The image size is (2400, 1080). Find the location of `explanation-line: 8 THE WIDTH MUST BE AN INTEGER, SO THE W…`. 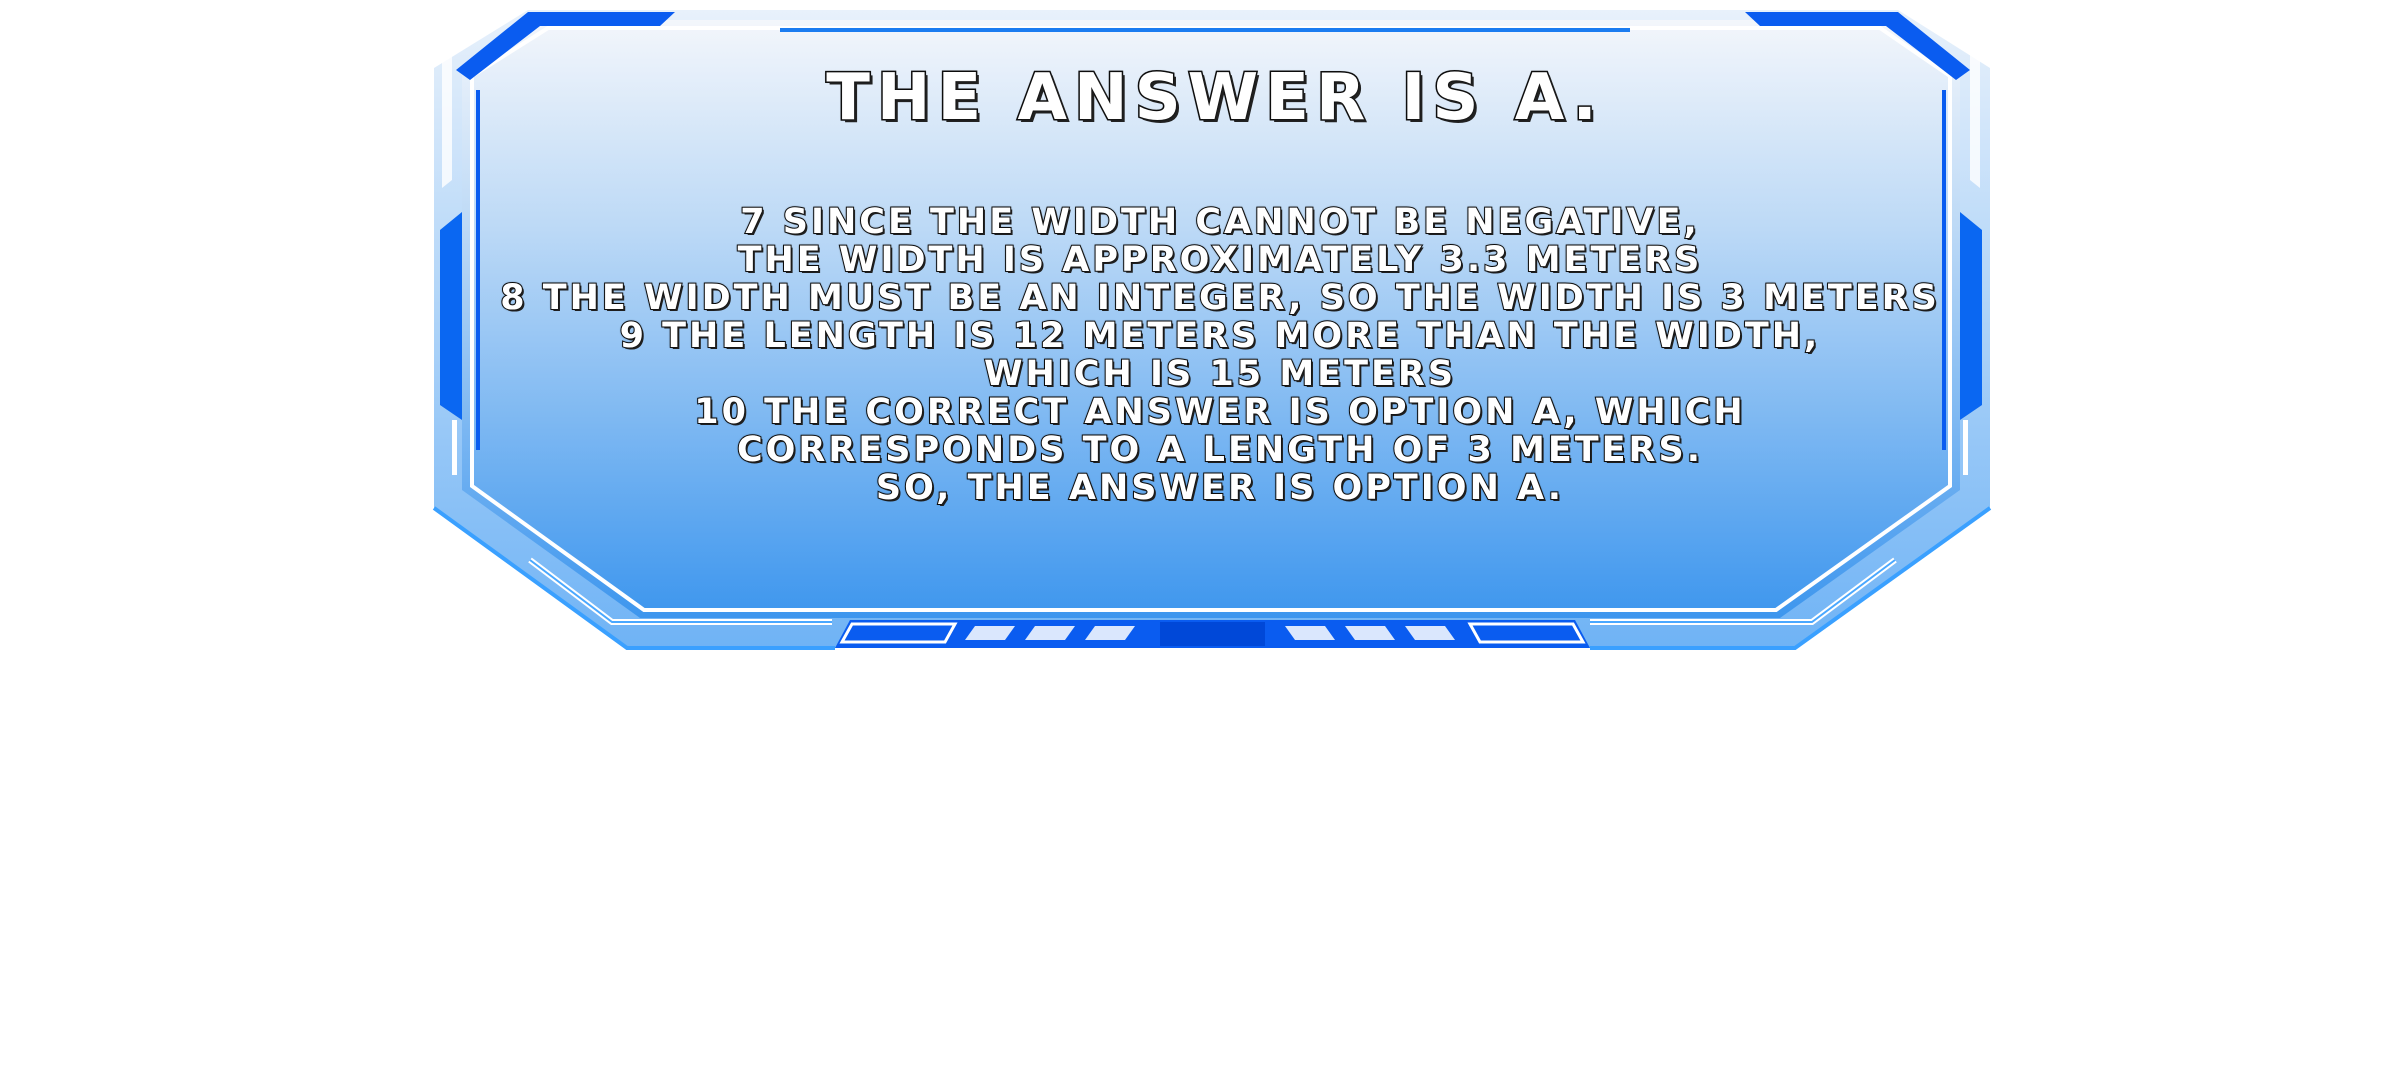

explanation-line: 8 THE WIDTH MUST BE AN INTEGER, SO THE W… is located at coordinates (1219, 298).